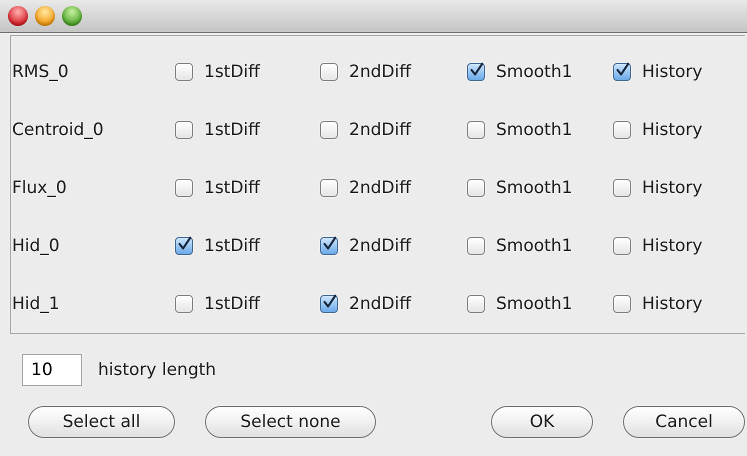 The width and height of the screenshot is (747, 456). Describe the element at coordinates (18, 16) in the screenshot. I see `close-icon` at that location.